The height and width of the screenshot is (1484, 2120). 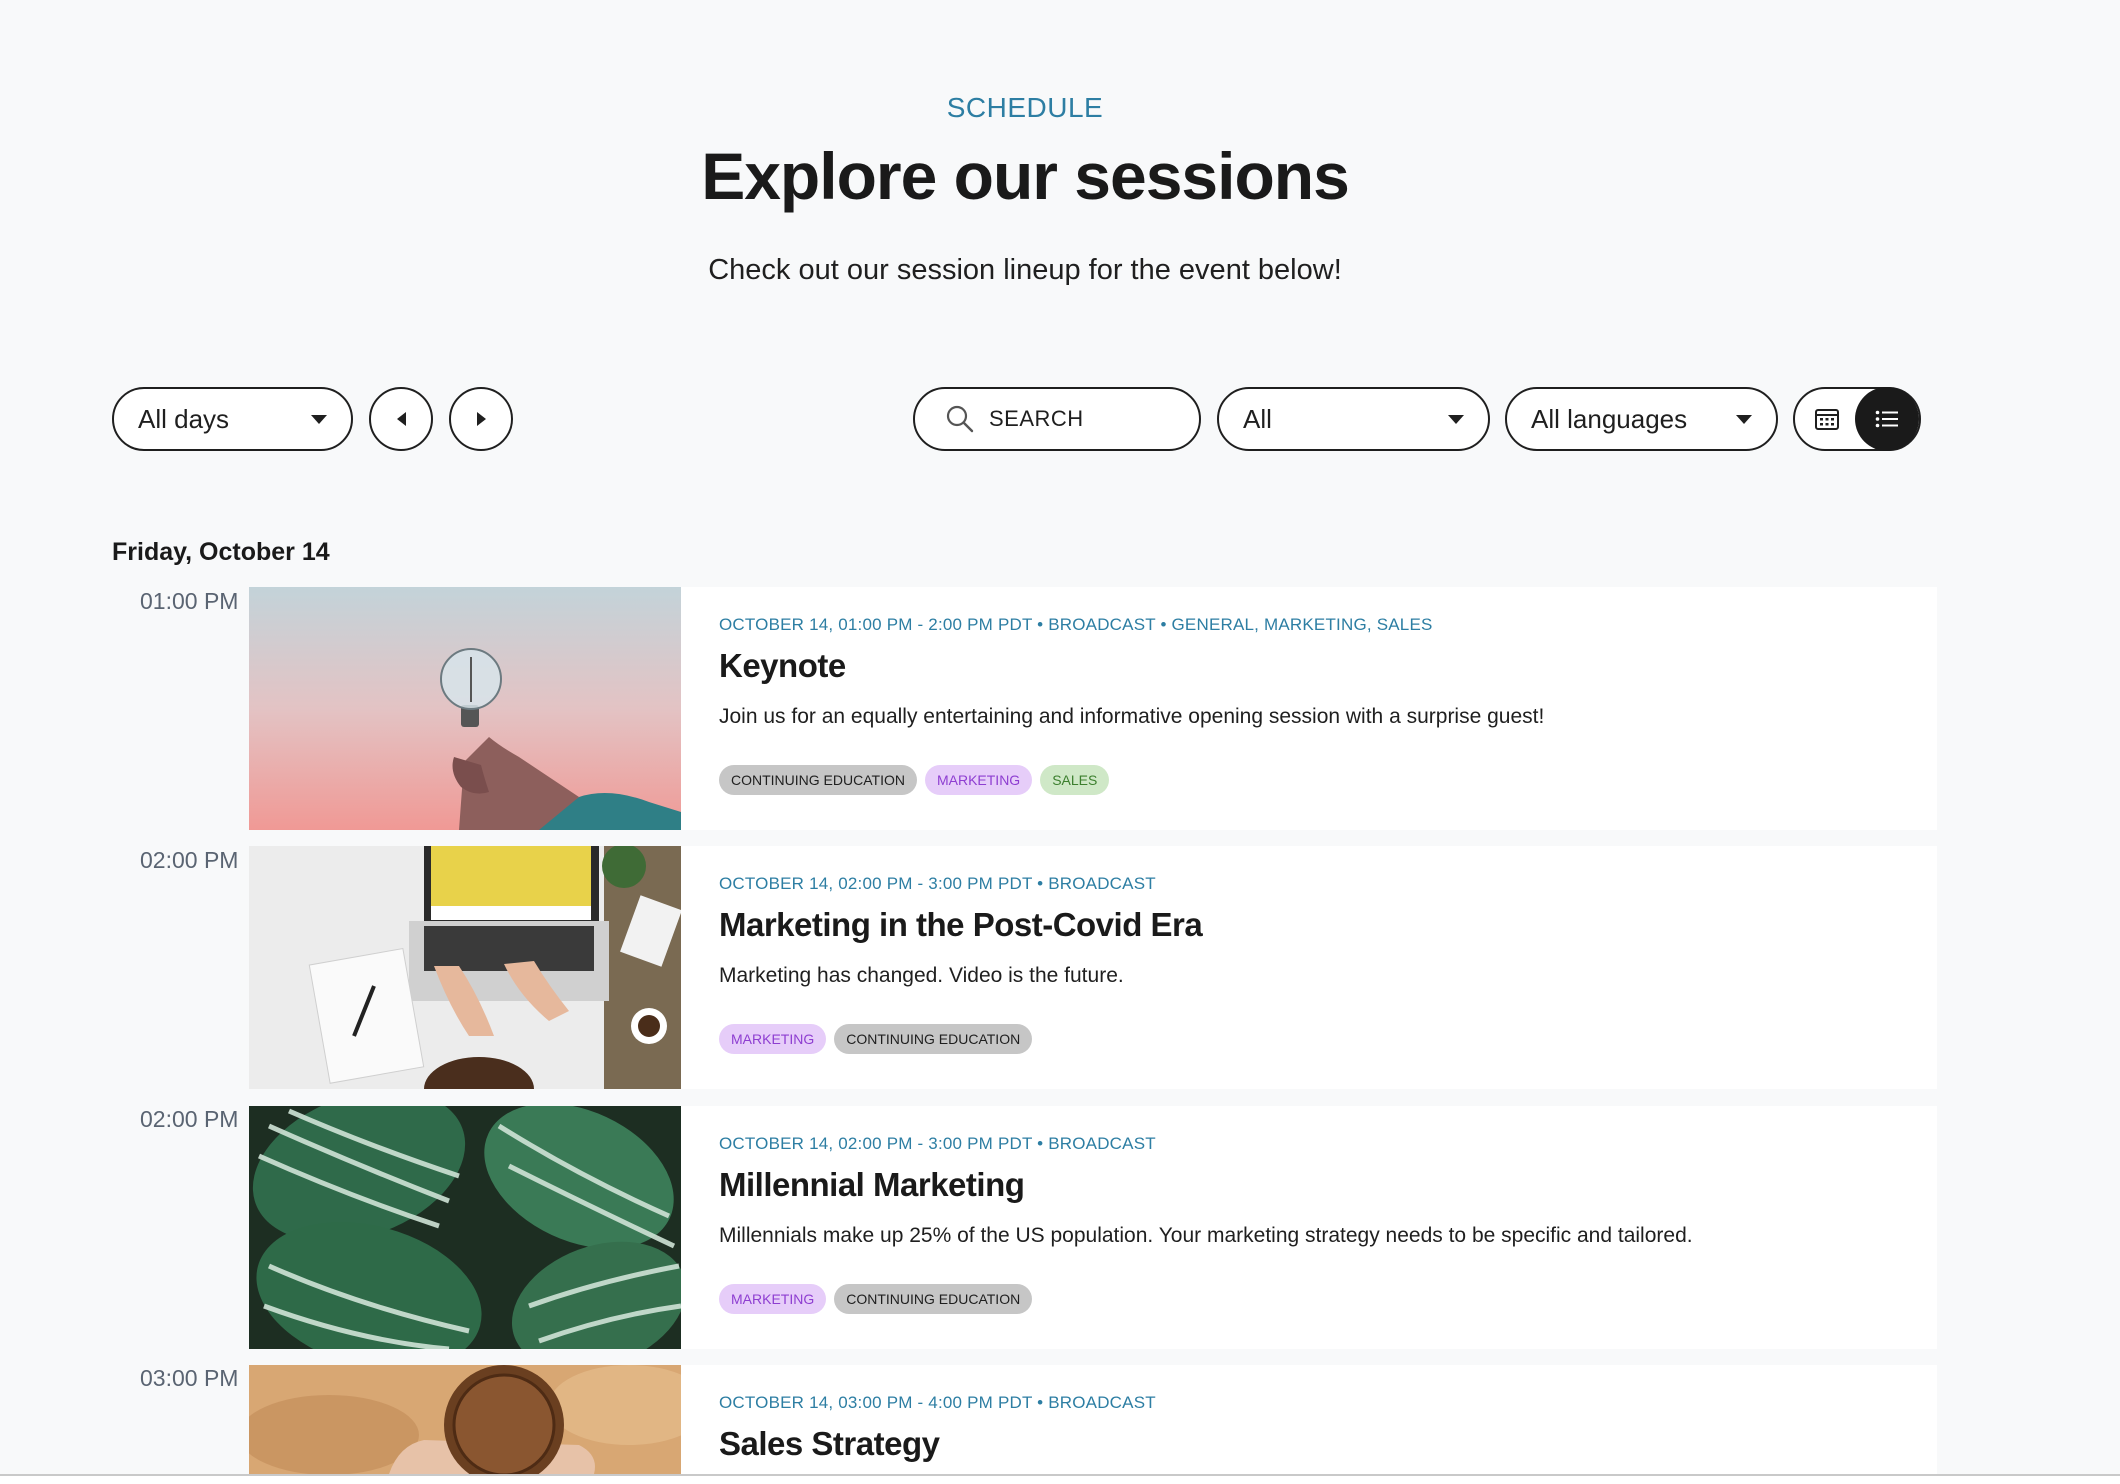 What do you see at coordinates (1025, 107) in the screenshot?
I see `section-eyebrow: SCHEDULE` at bounding box center [1025, 107].